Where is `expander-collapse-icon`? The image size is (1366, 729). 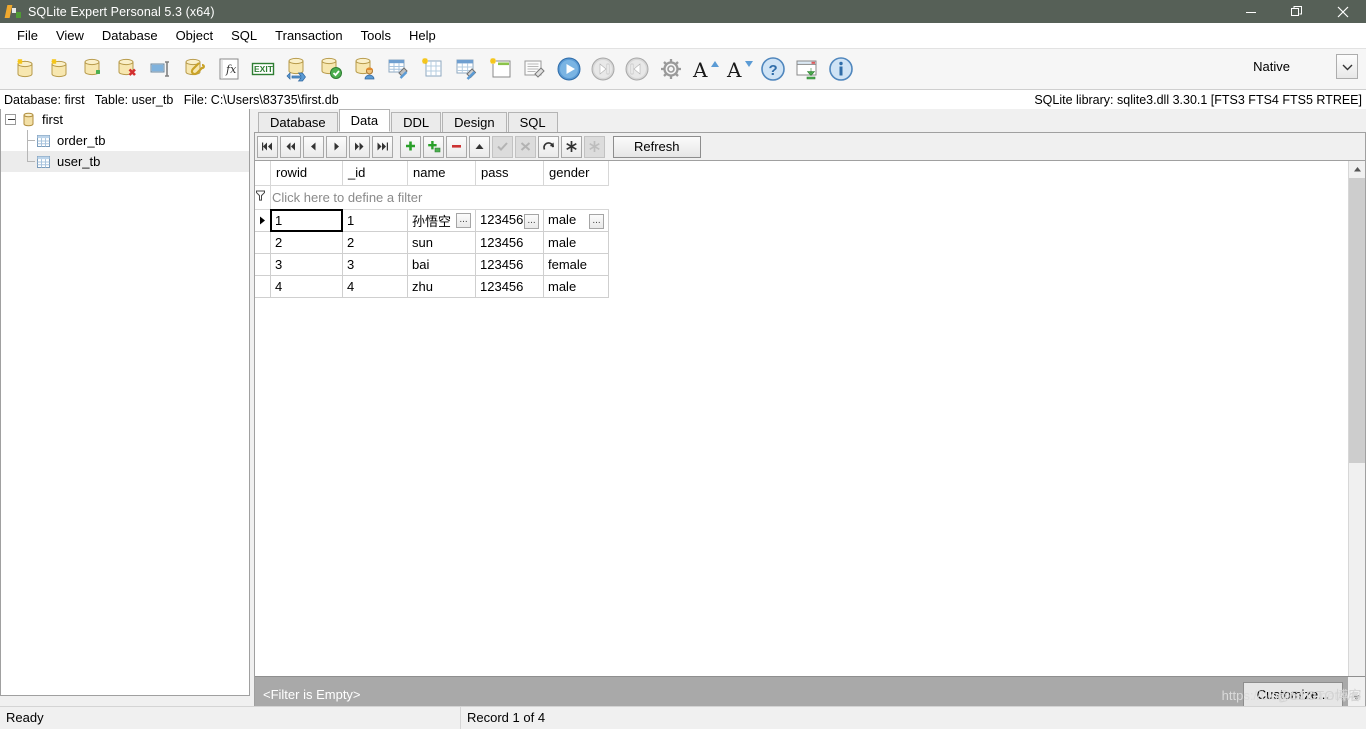 expander-collapse-icon is located at coordinates (10, 119).